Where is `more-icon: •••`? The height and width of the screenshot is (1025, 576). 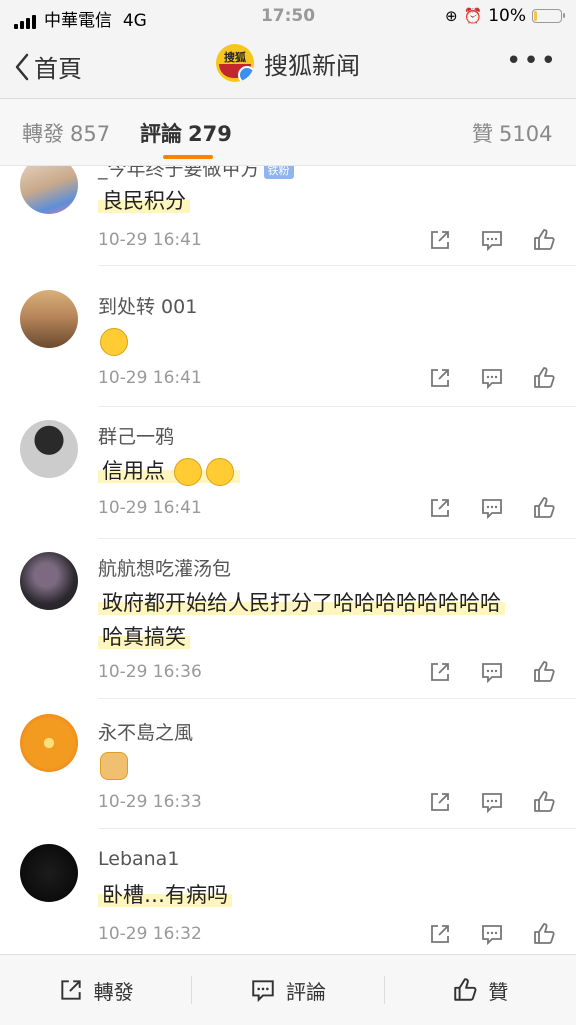 more-icon: ••• is located at coordinates (532, 61).